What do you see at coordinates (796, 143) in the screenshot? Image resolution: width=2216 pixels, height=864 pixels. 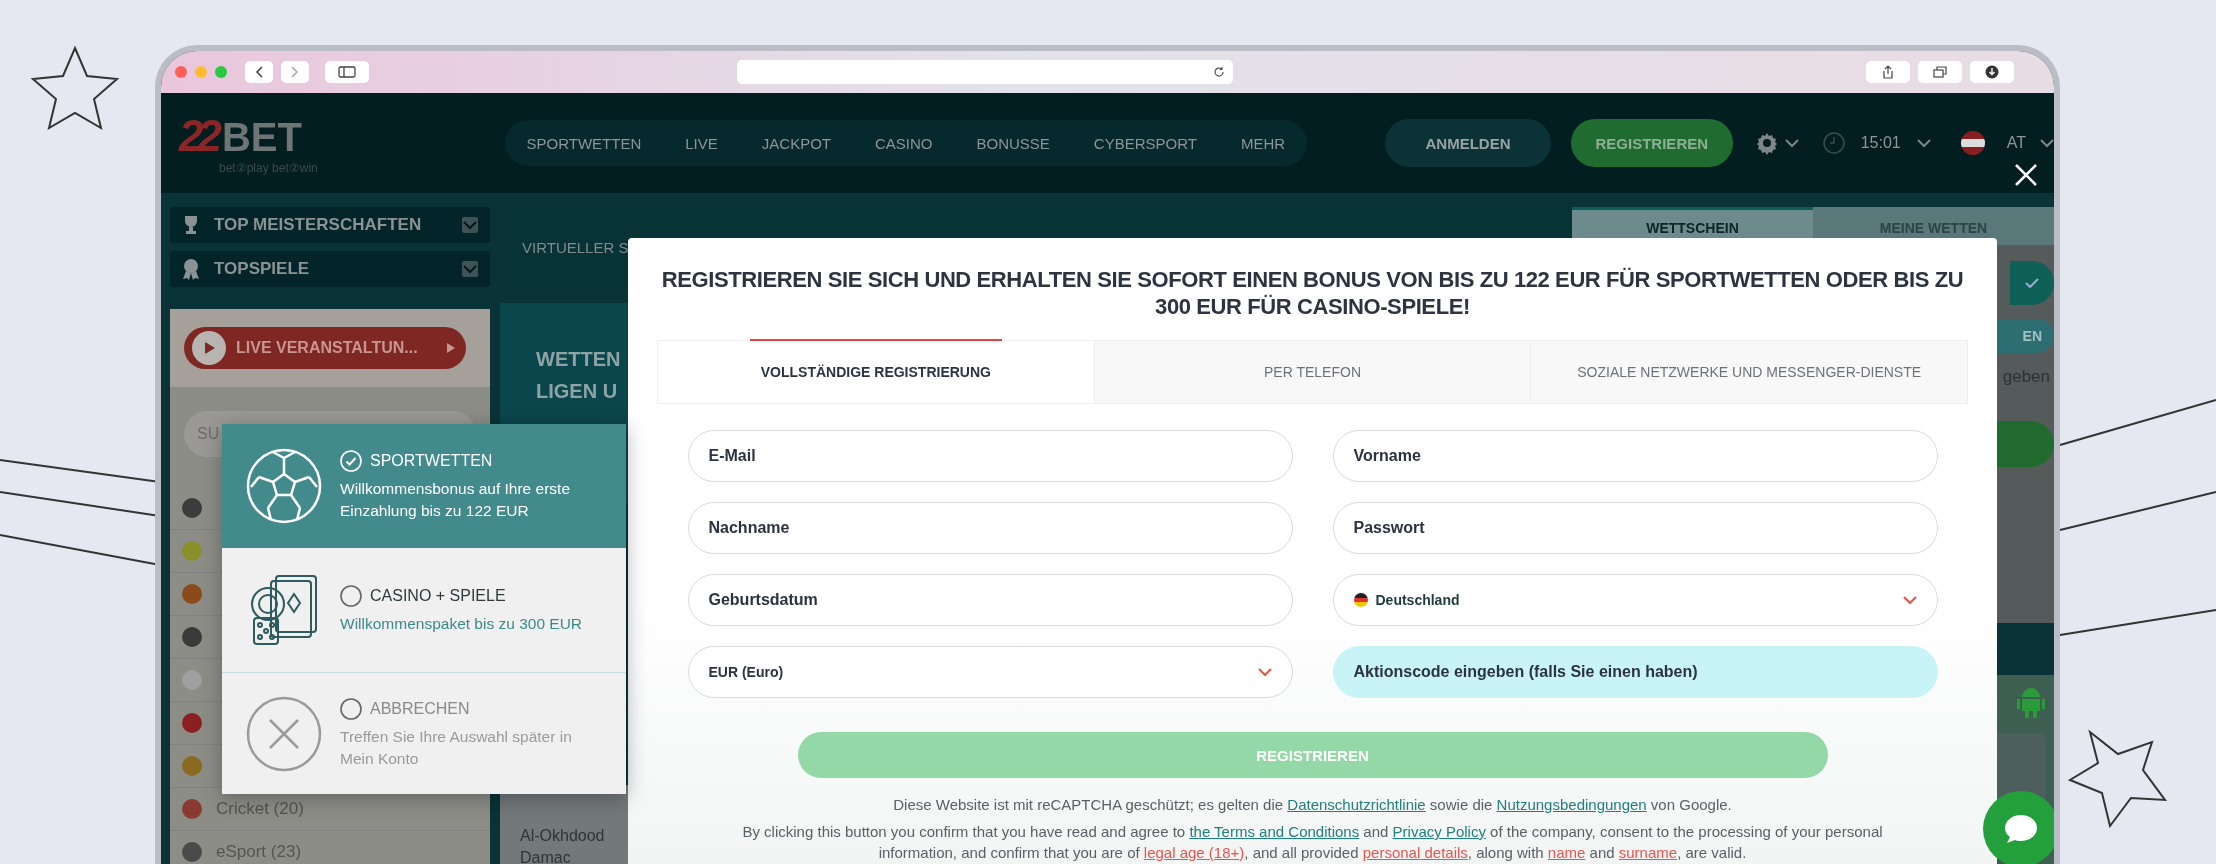 I see `nav-link: JACKPOT` at bounding box center [796, 143].